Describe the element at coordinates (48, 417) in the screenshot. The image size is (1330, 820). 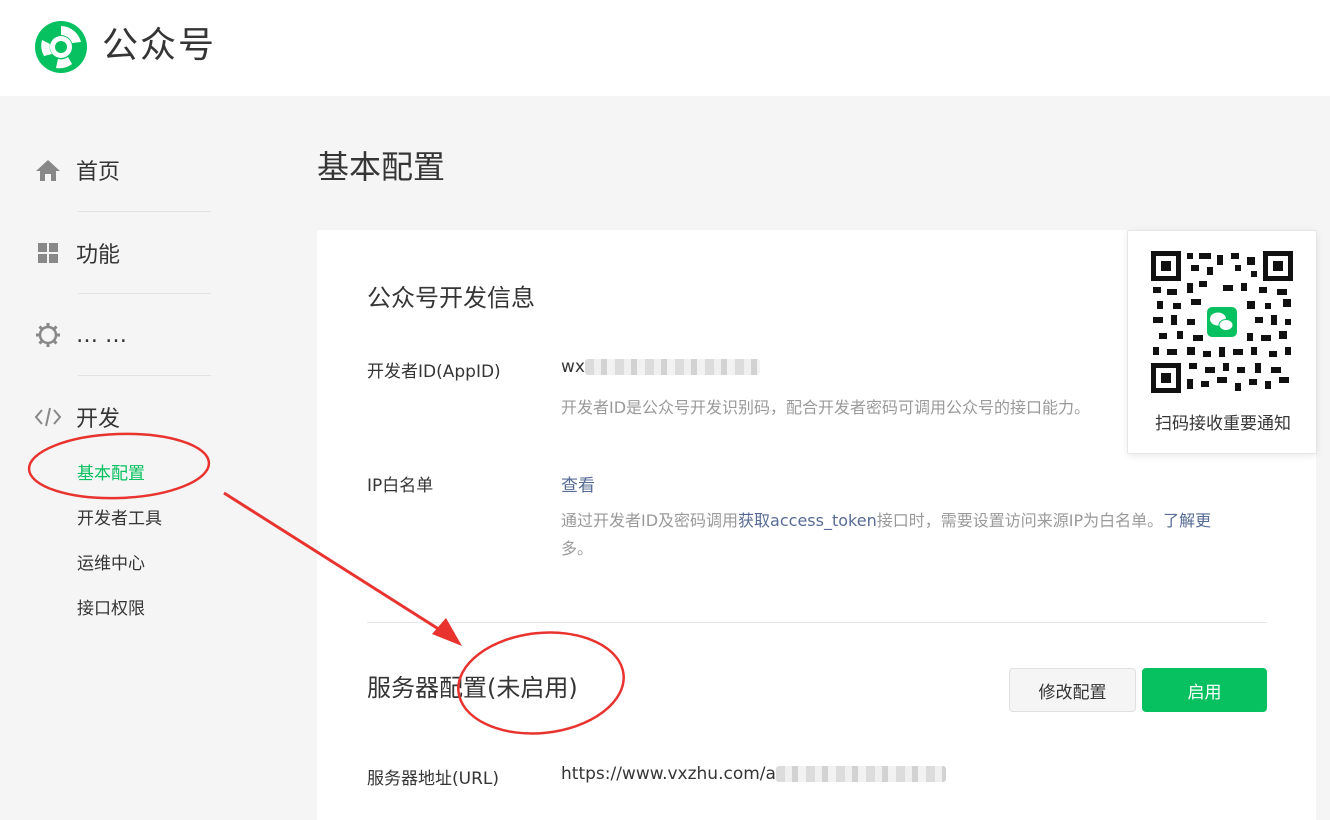
I see `code-icon` at that location.